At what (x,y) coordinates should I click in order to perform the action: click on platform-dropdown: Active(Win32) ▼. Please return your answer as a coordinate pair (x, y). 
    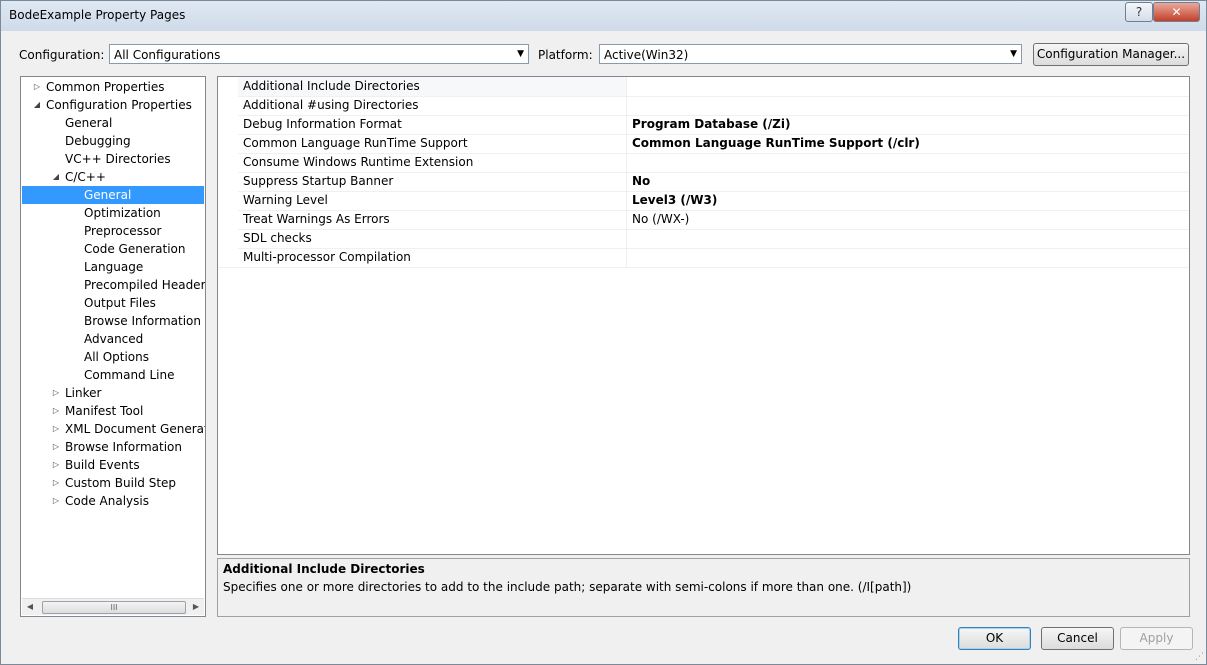
    Looking at the image, I should click on (810, 54).